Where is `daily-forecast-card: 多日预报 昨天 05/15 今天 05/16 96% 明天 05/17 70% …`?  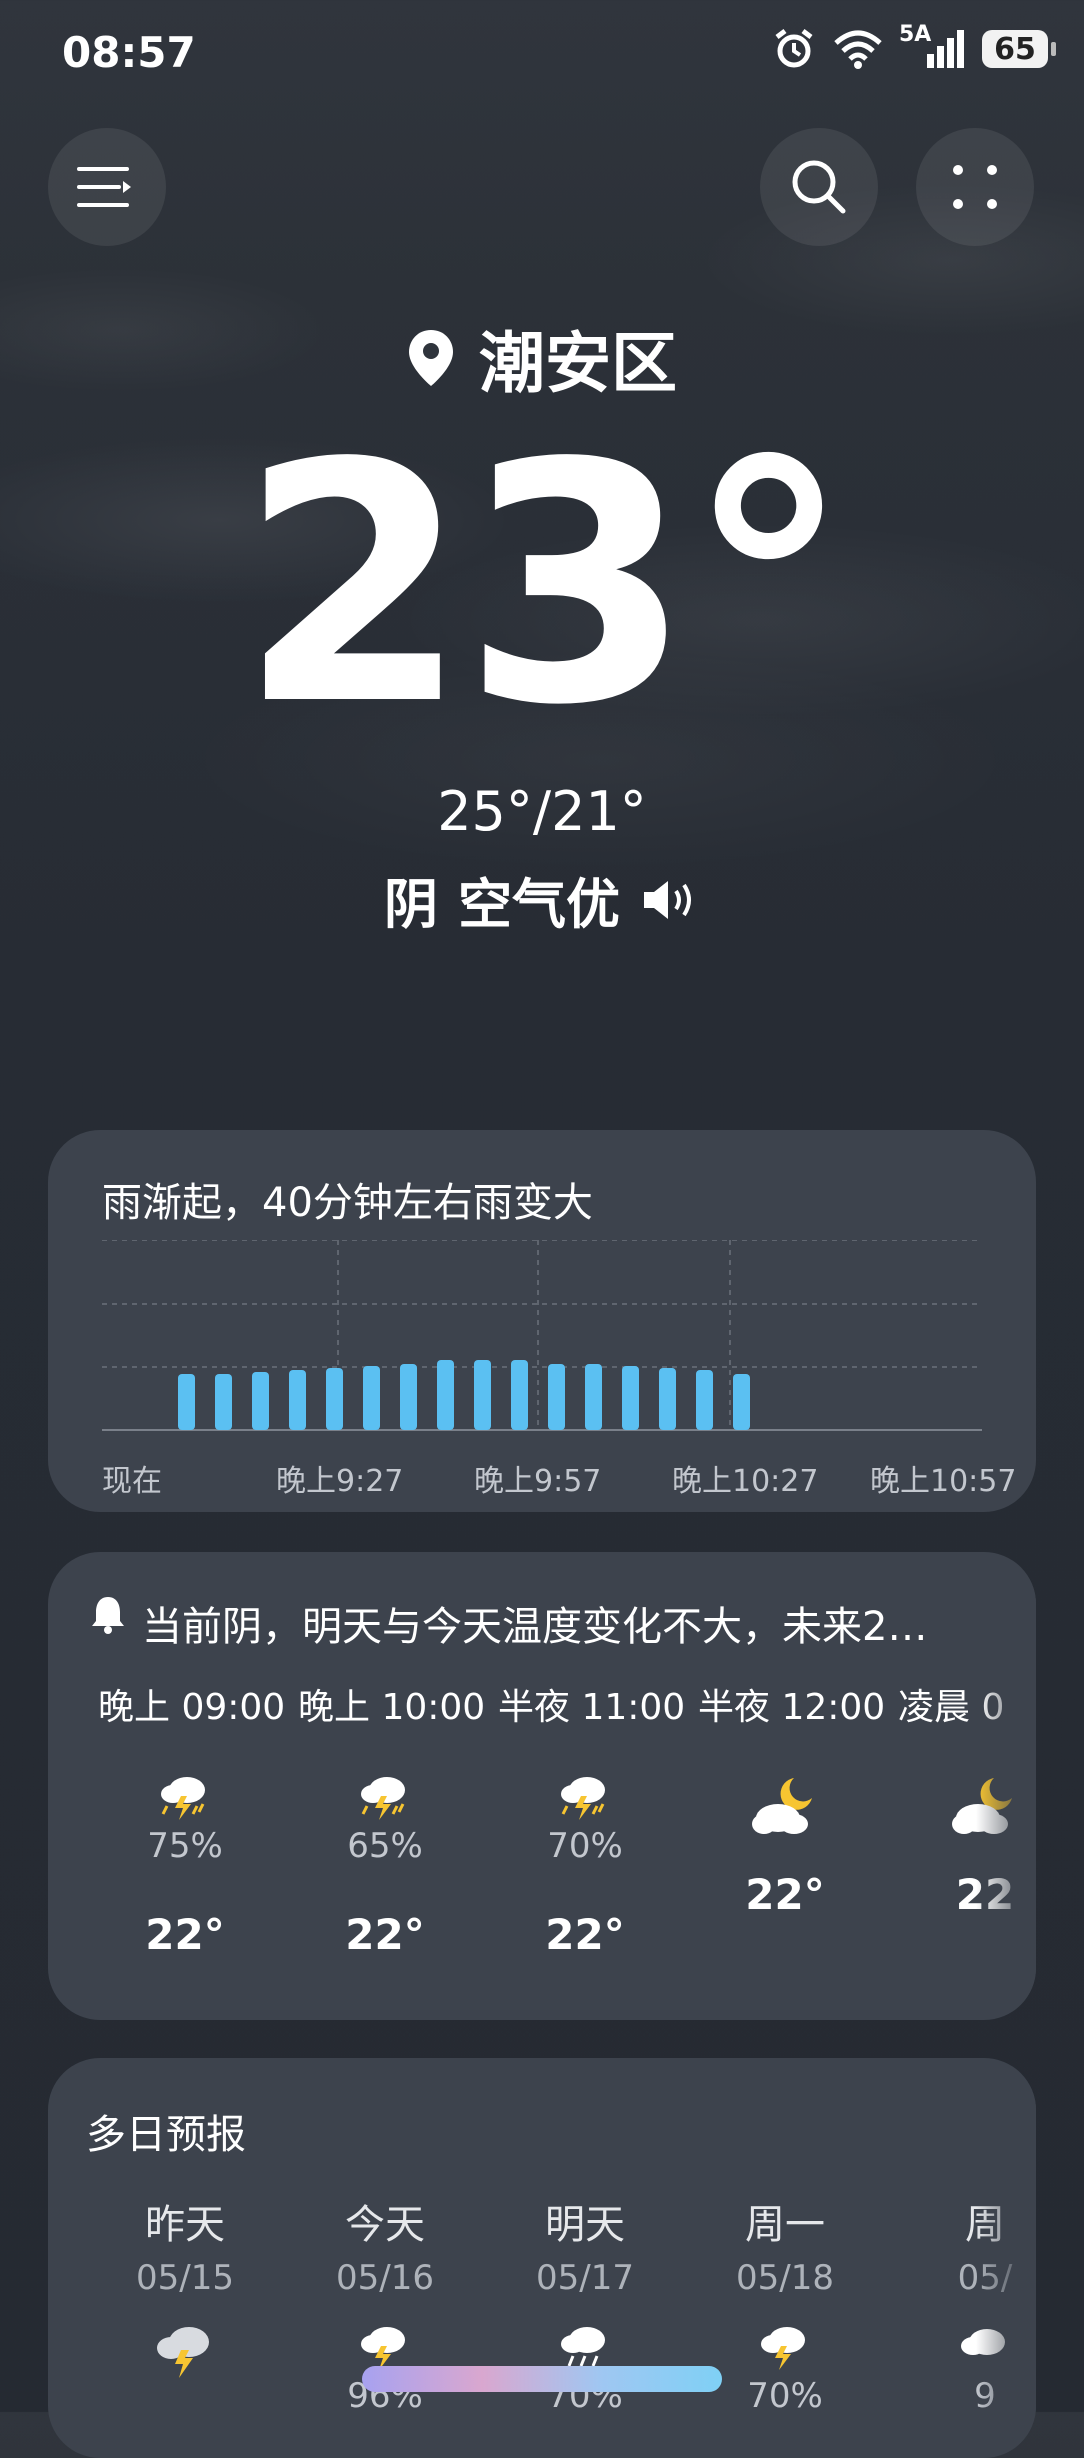 daily-forecast-card: 多日预报 昨天 05/15 今天 05/16 96% 明天 05/17 70% … is located at coordinates (542, 2258).